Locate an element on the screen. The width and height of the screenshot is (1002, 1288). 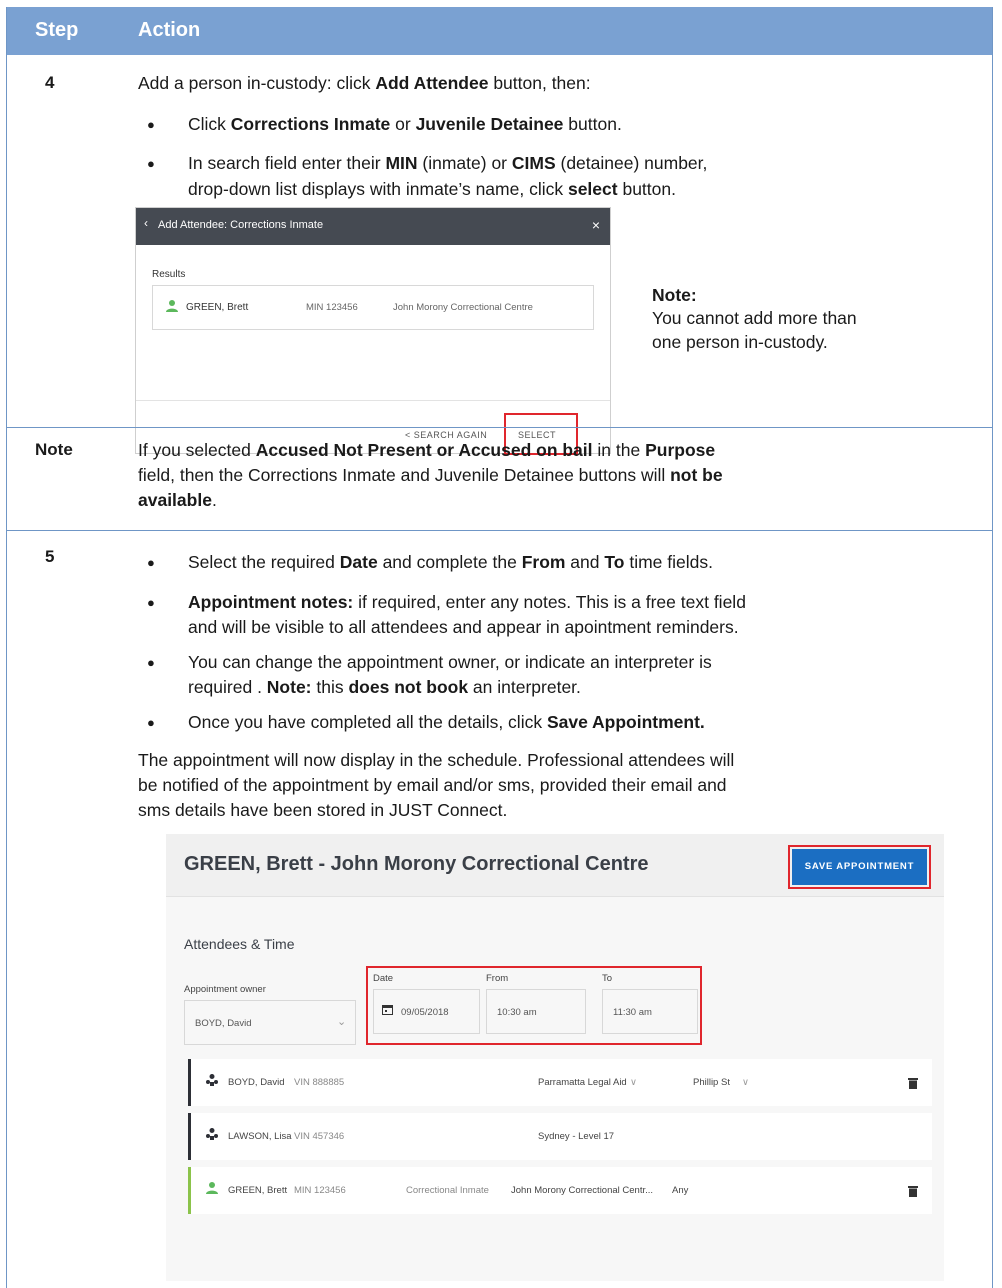
attendee-name: BOYD, David is located at coordinates (256, 1082).